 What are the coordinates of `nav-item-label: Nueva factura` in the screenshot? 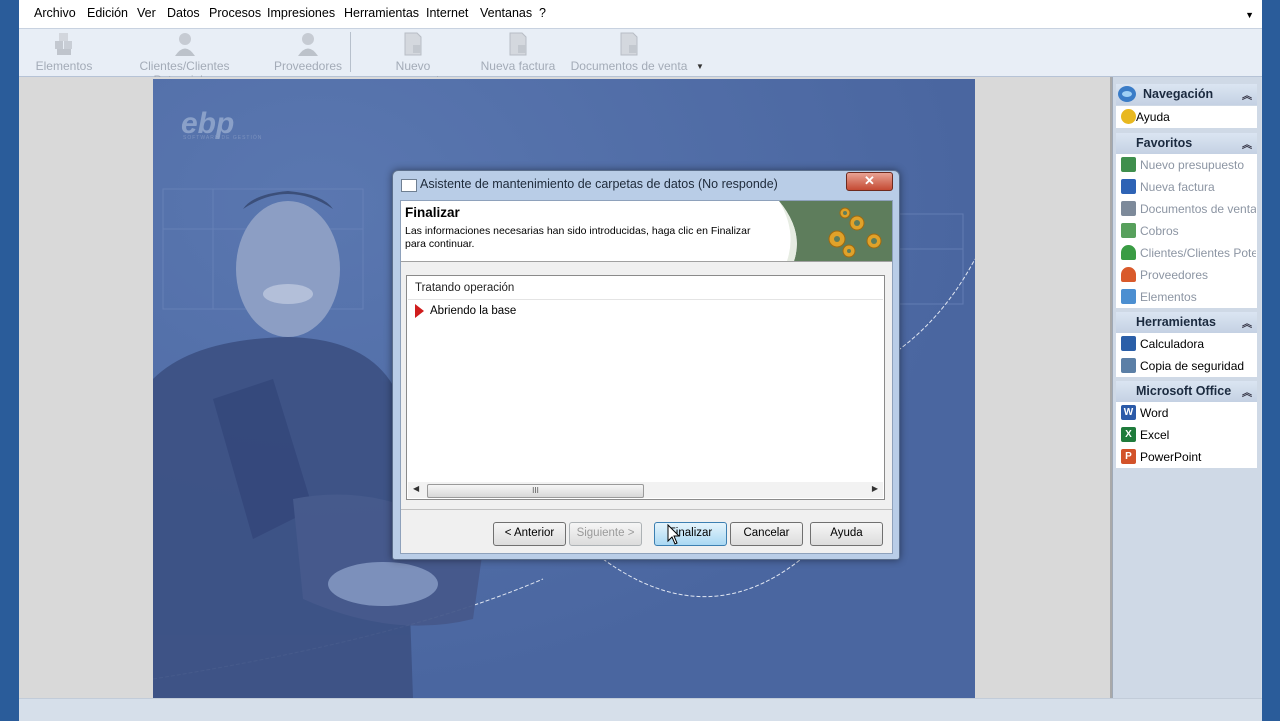 It's located at (1177, 187).